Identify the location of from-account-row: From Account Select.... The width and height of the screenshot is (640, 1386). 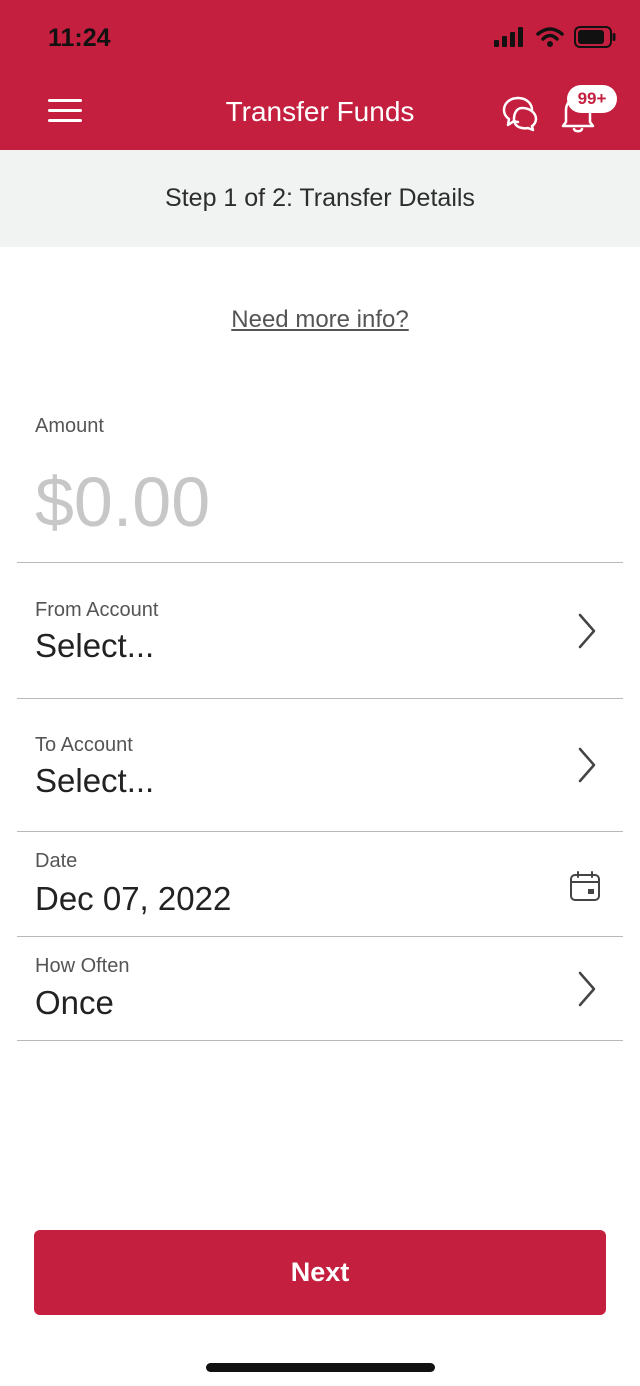
(320, 631).